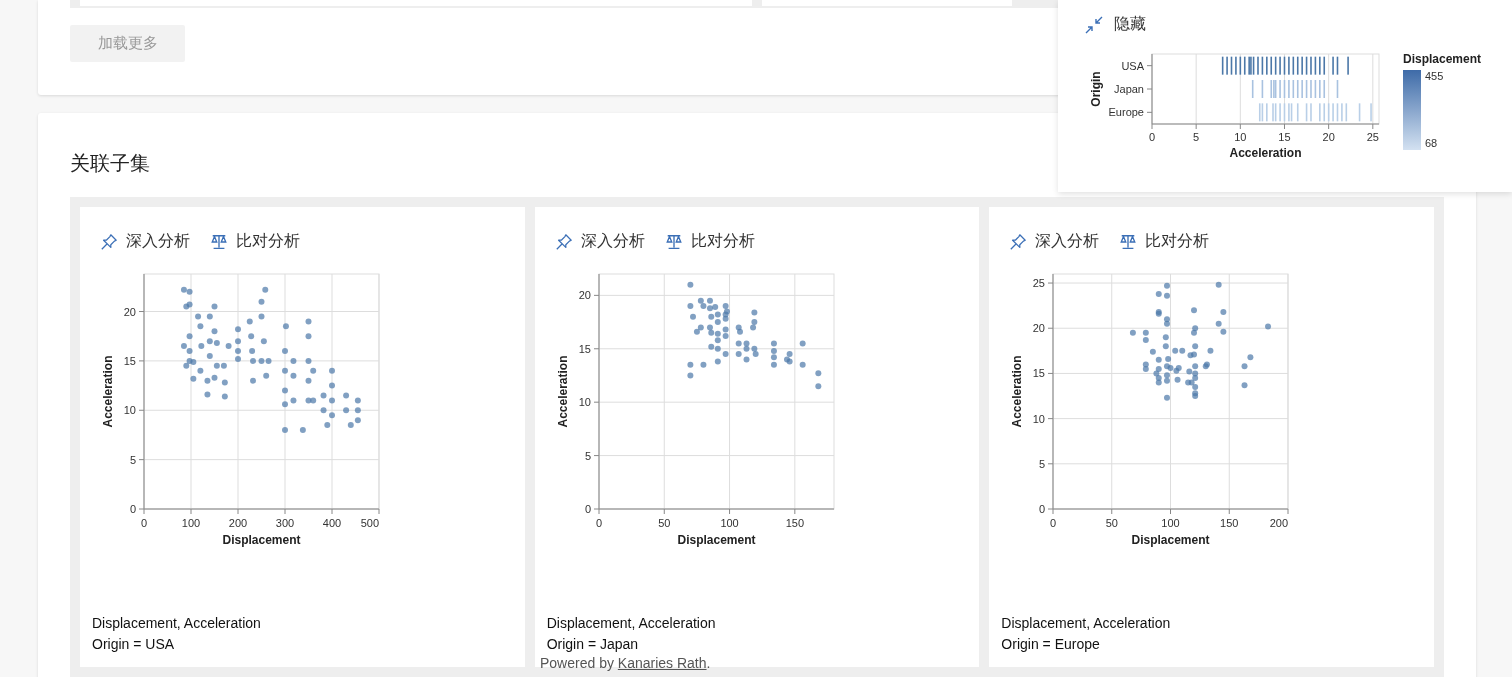 This screenshot has height=677, width=1512. Describe the element at coordinates (1431, 143) in the screenshot. I see `legend-label: 68` at that location.